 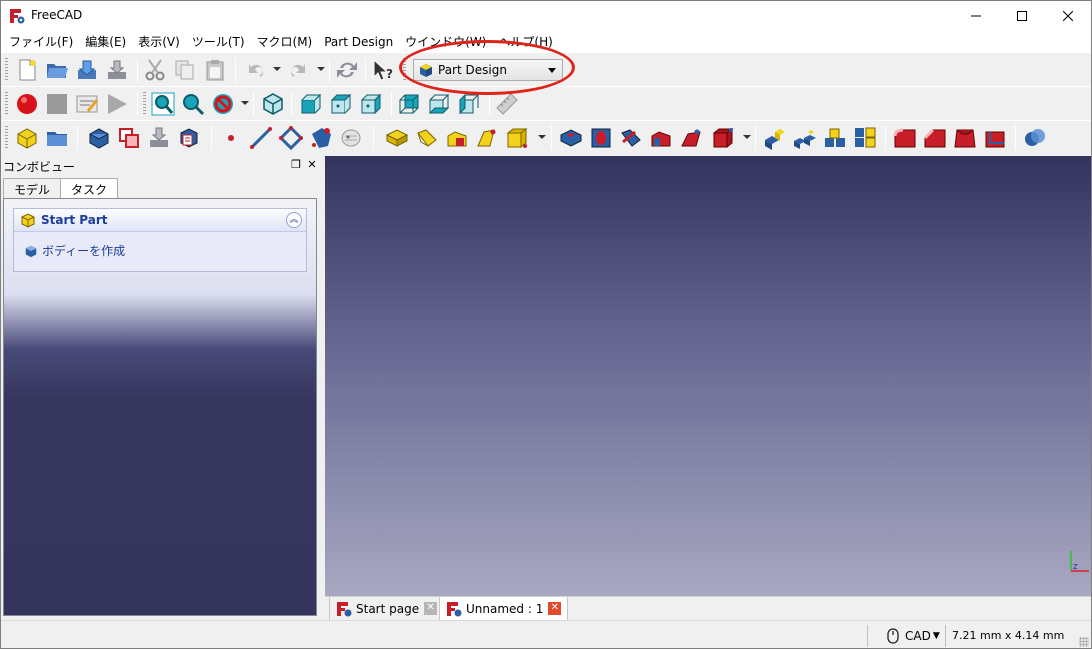 I want to click on fillet-icon, so click(x=905, y=138).